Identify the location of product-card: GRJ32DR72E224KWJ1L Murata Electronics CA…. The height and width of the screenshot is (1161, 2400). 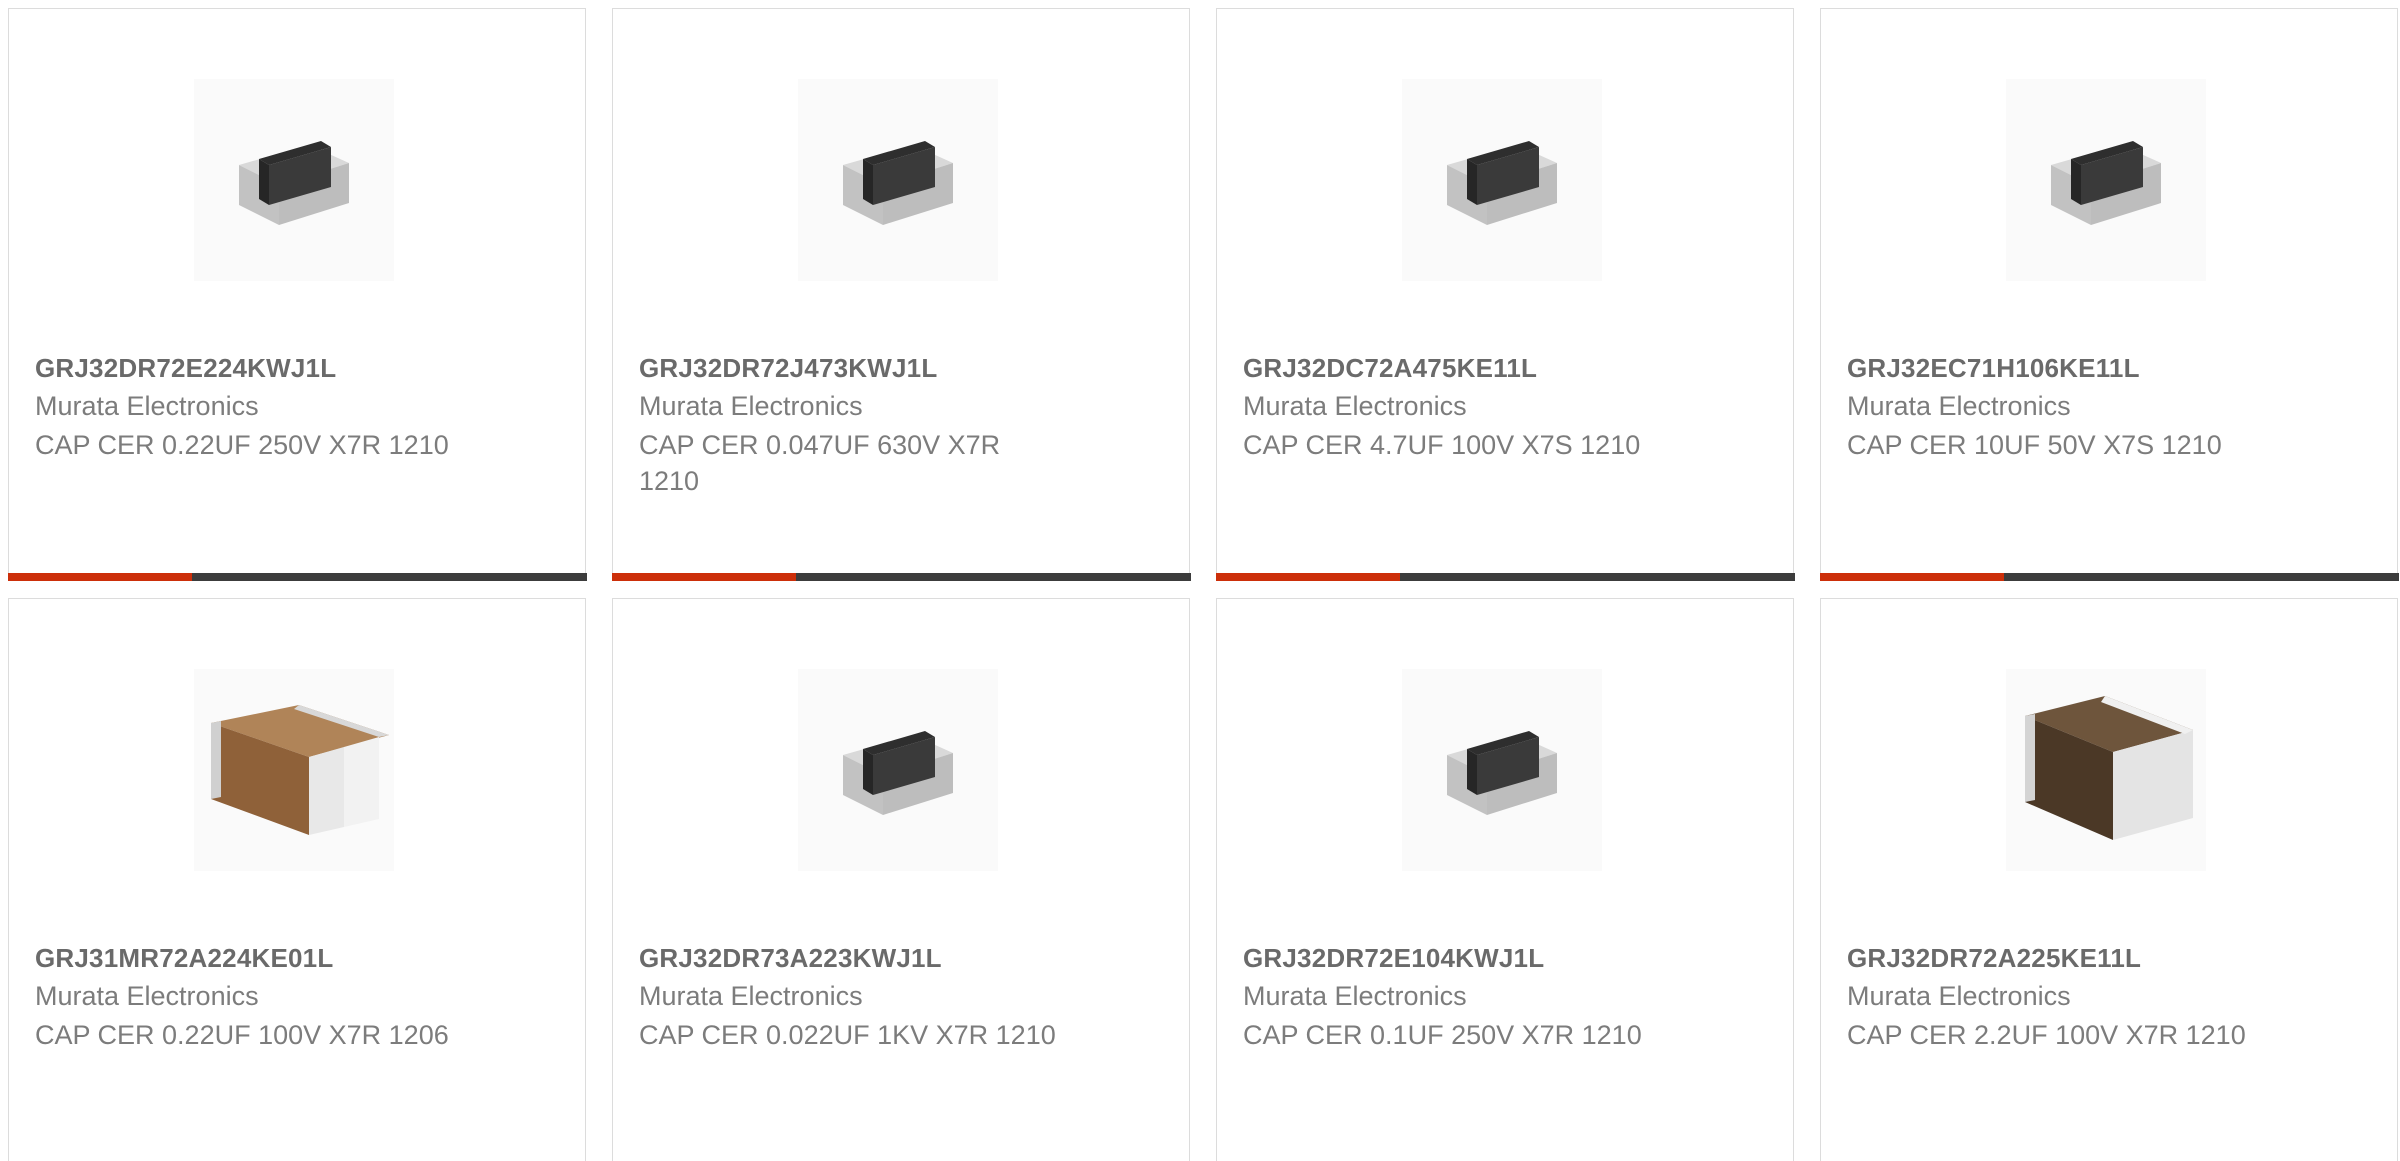
(297, 294).